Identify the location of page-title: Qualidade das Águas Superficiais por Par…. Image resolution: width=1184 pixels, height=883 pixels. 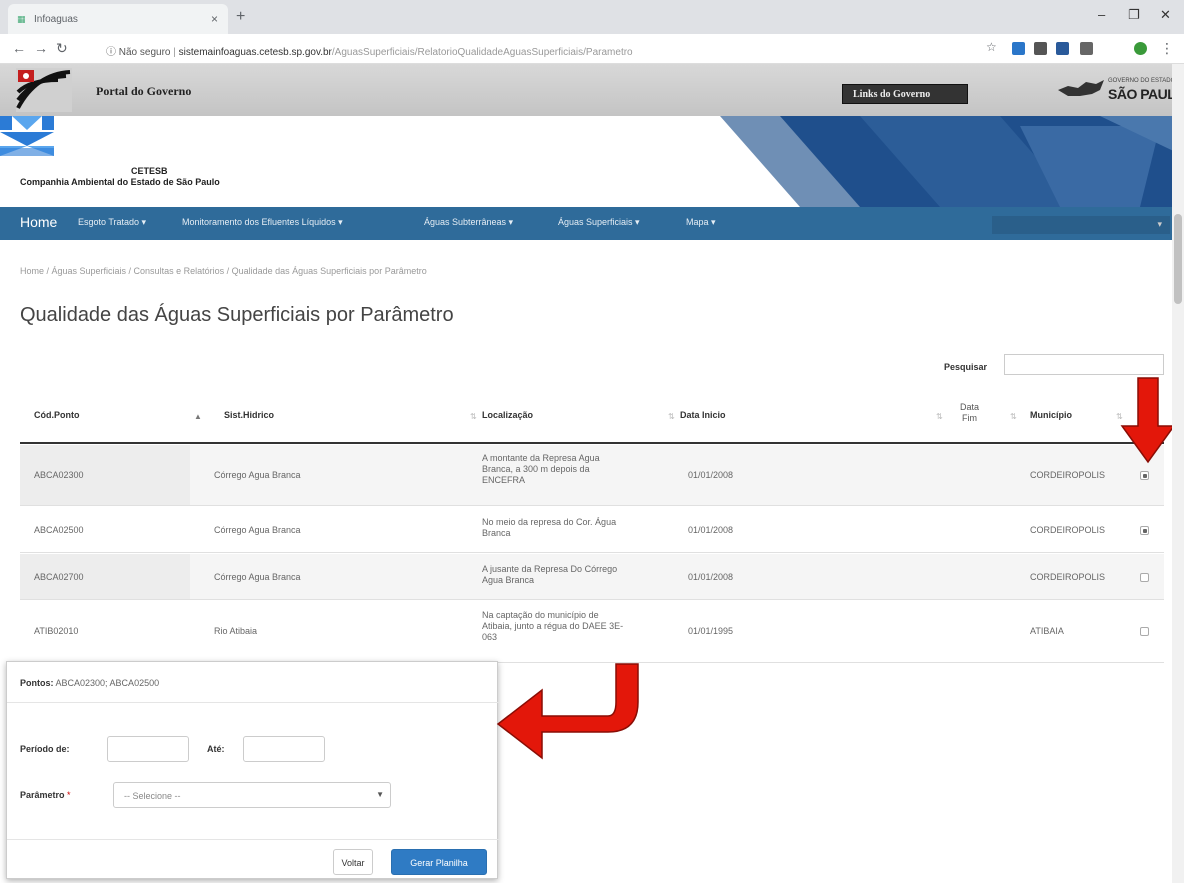
(237, 315).